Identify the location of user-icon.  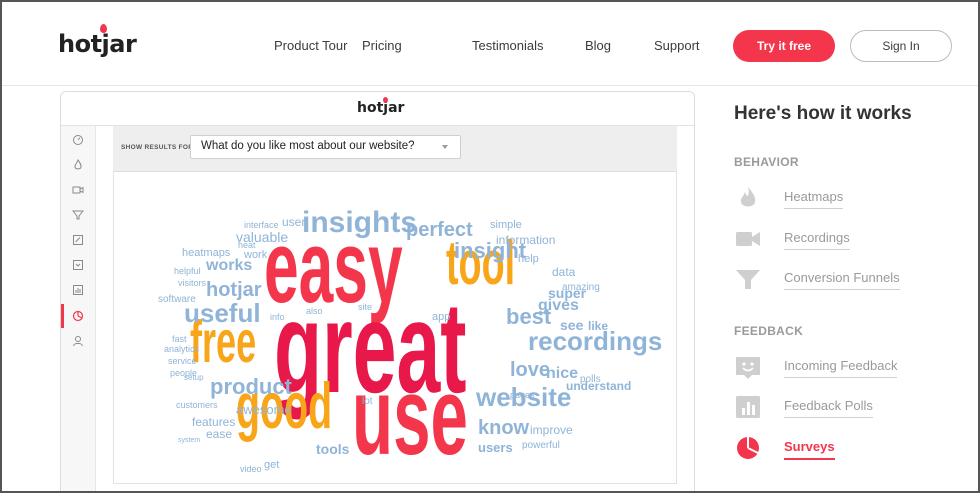
(78, 341).